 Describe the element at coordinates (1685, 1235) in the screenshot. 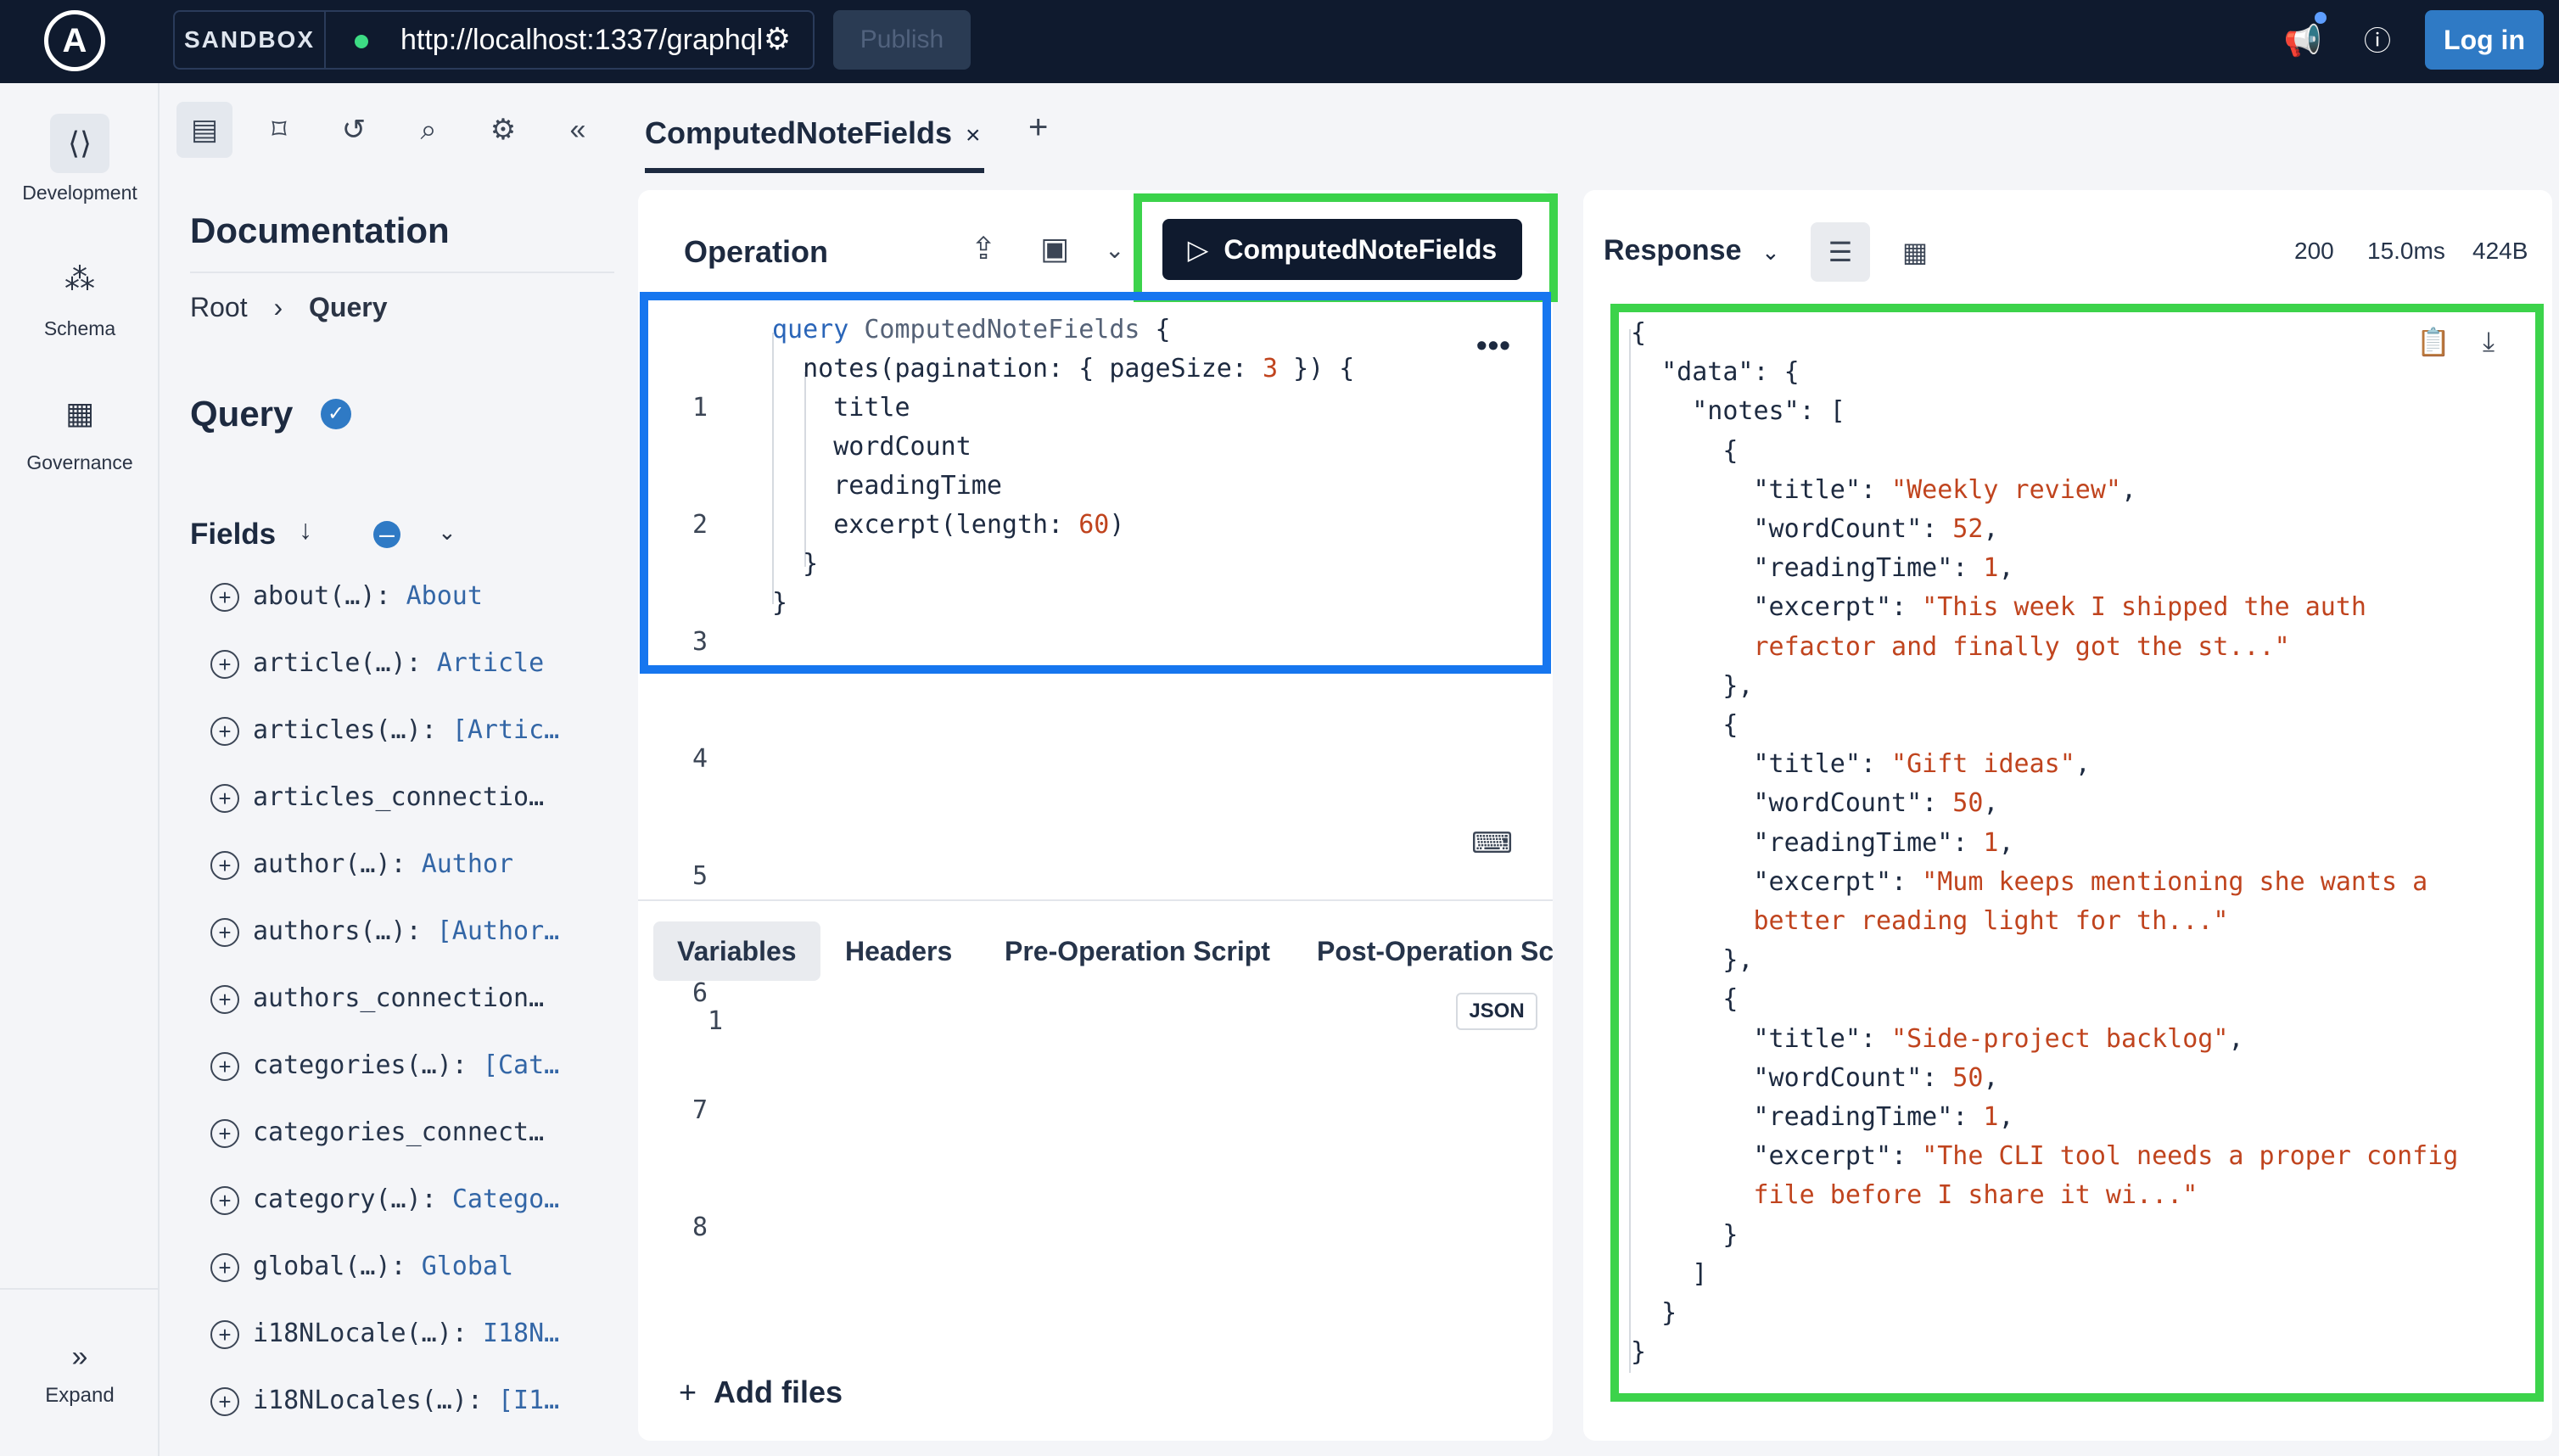

I see `json-line: }` at that location.